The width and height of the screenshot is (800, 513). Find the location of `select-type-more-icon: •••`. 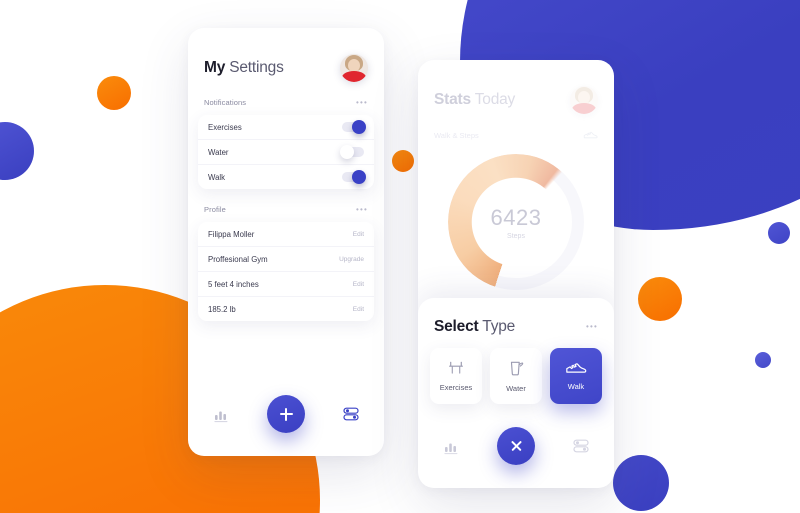

select-type-more-icon: ••• is located at coordinates (592, 327).